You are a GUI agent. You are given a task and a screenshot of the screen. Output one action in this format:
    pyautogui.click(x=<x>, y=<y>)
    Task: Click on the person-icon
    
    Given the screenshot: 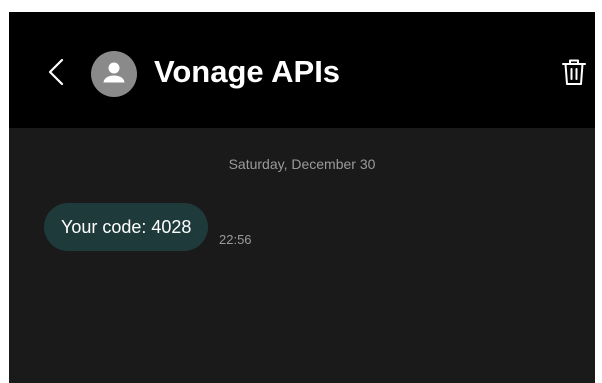 What is the action you would take?
    pyautogui.click(x=114, y=72)
    